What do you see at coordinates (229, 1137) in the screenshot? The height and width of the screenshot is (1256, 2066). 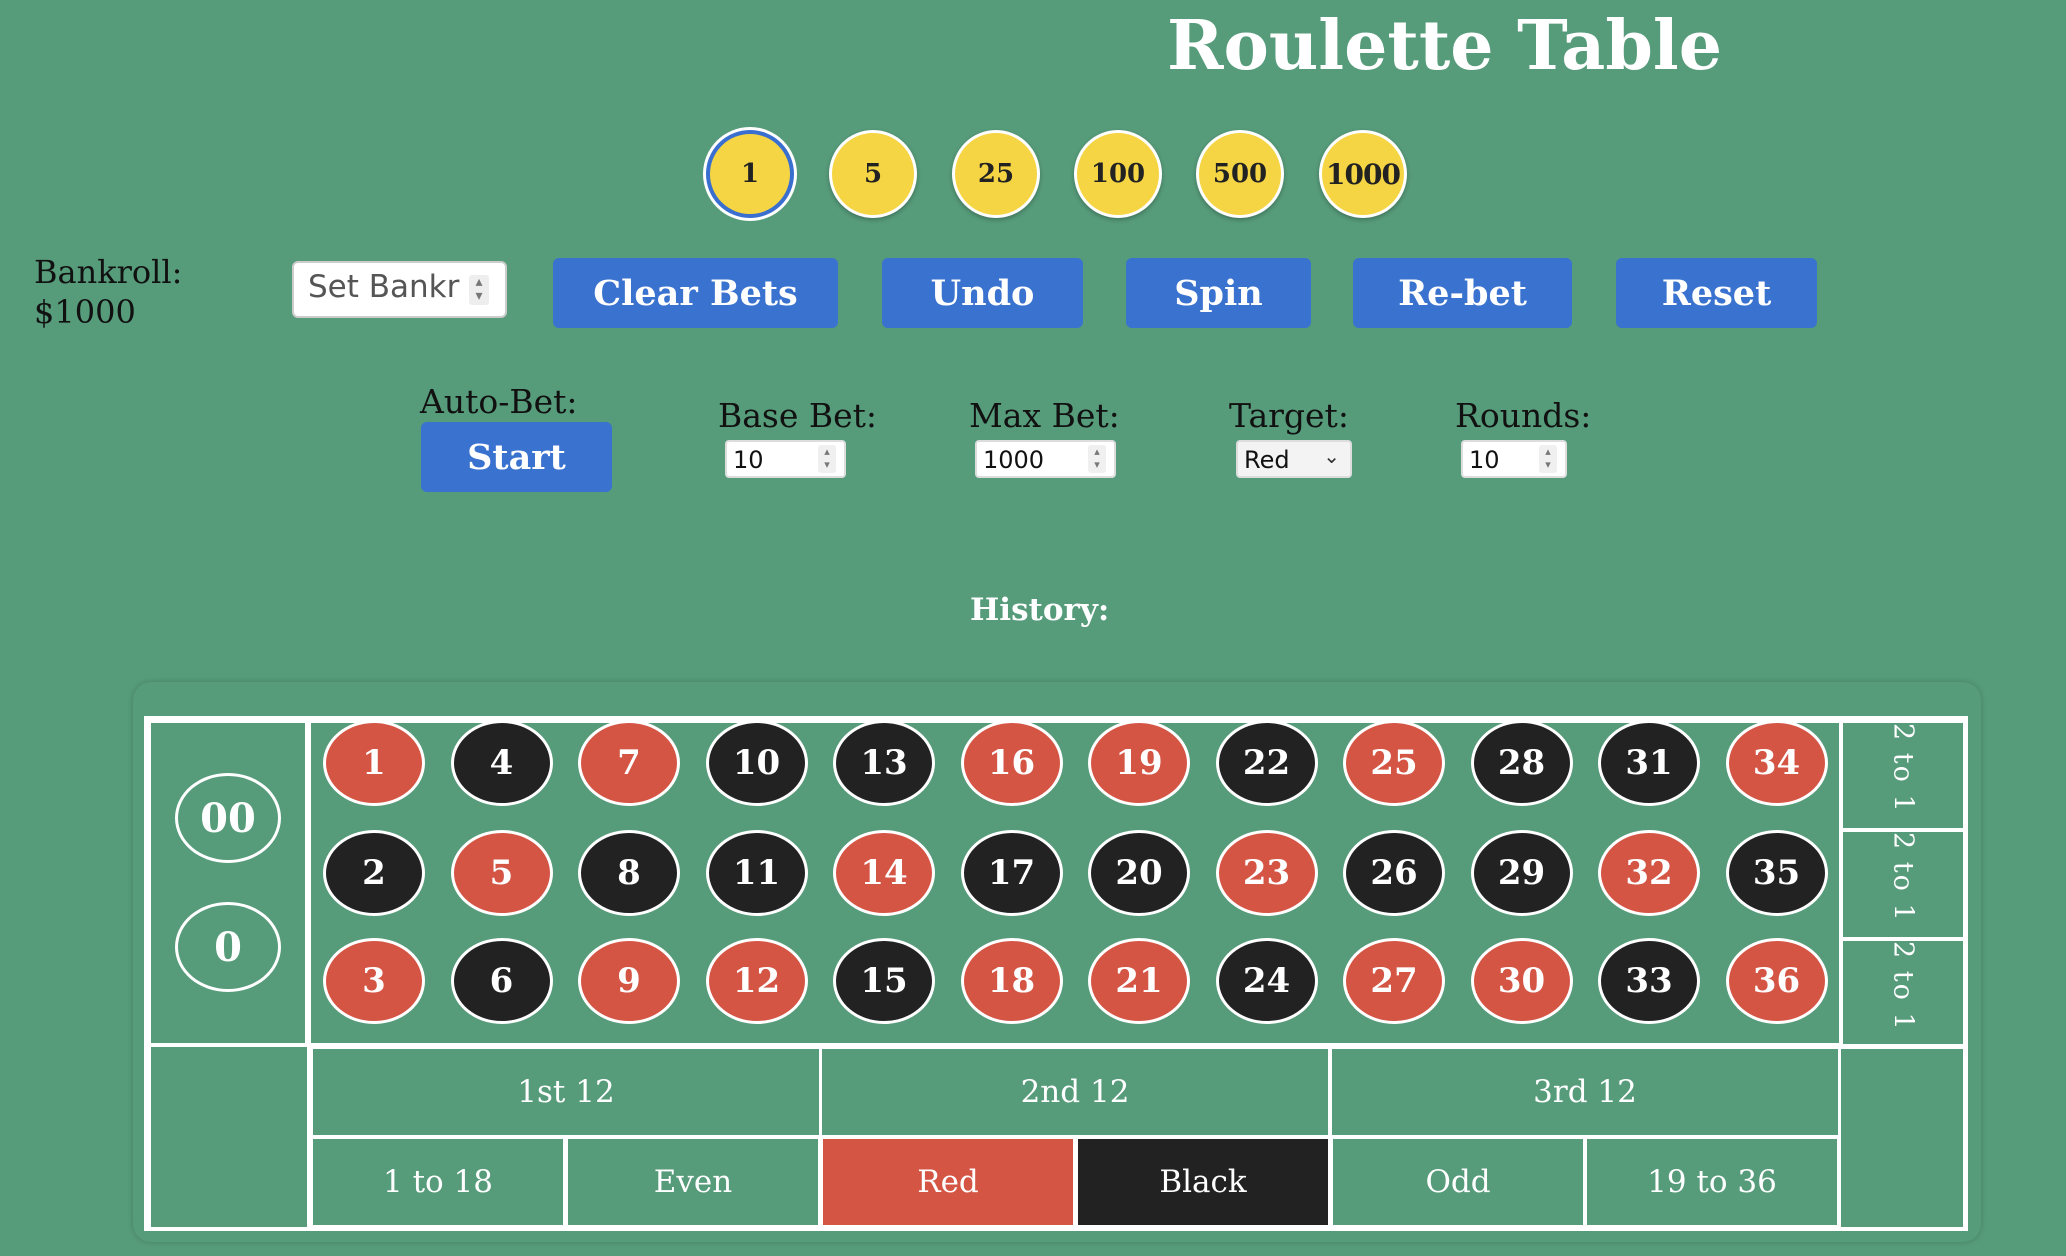 I see `empty-corner-left` at bounding box center [229, 1137].